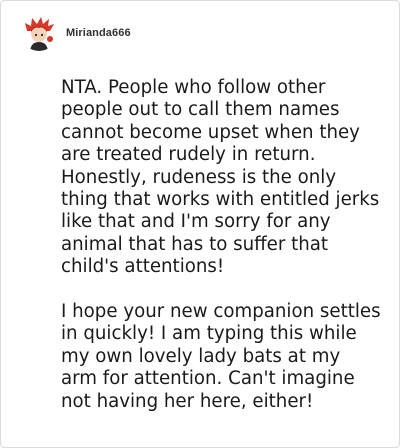 This screenshot has width=400, height=448. What do you see at coordinates (98, 33) in the screenshot?
I see `username: Mirianda666` at bounding box center [98, 33].